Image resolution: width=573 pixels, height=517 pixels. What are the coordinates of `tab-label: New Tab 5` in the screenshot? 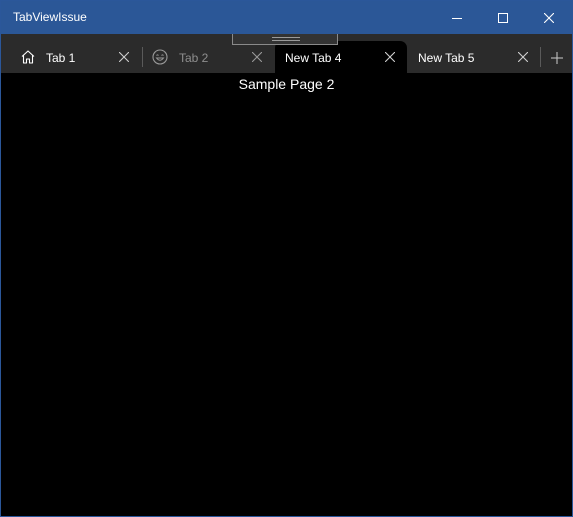 It's located at (446, 58).